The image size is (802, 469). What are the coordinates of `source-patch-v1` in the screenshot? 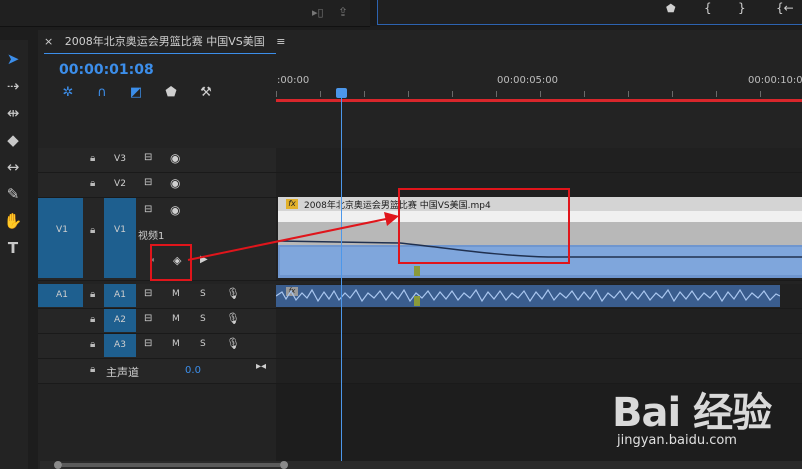 It's located at (60, 238).